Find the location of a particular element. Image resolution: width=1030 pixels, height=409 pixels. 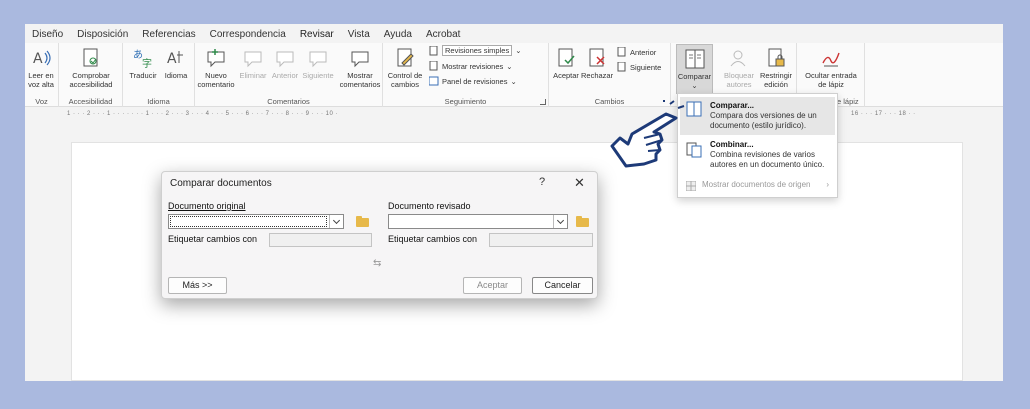

tab-referencias: Referencias is located at coordinates (168, 35).